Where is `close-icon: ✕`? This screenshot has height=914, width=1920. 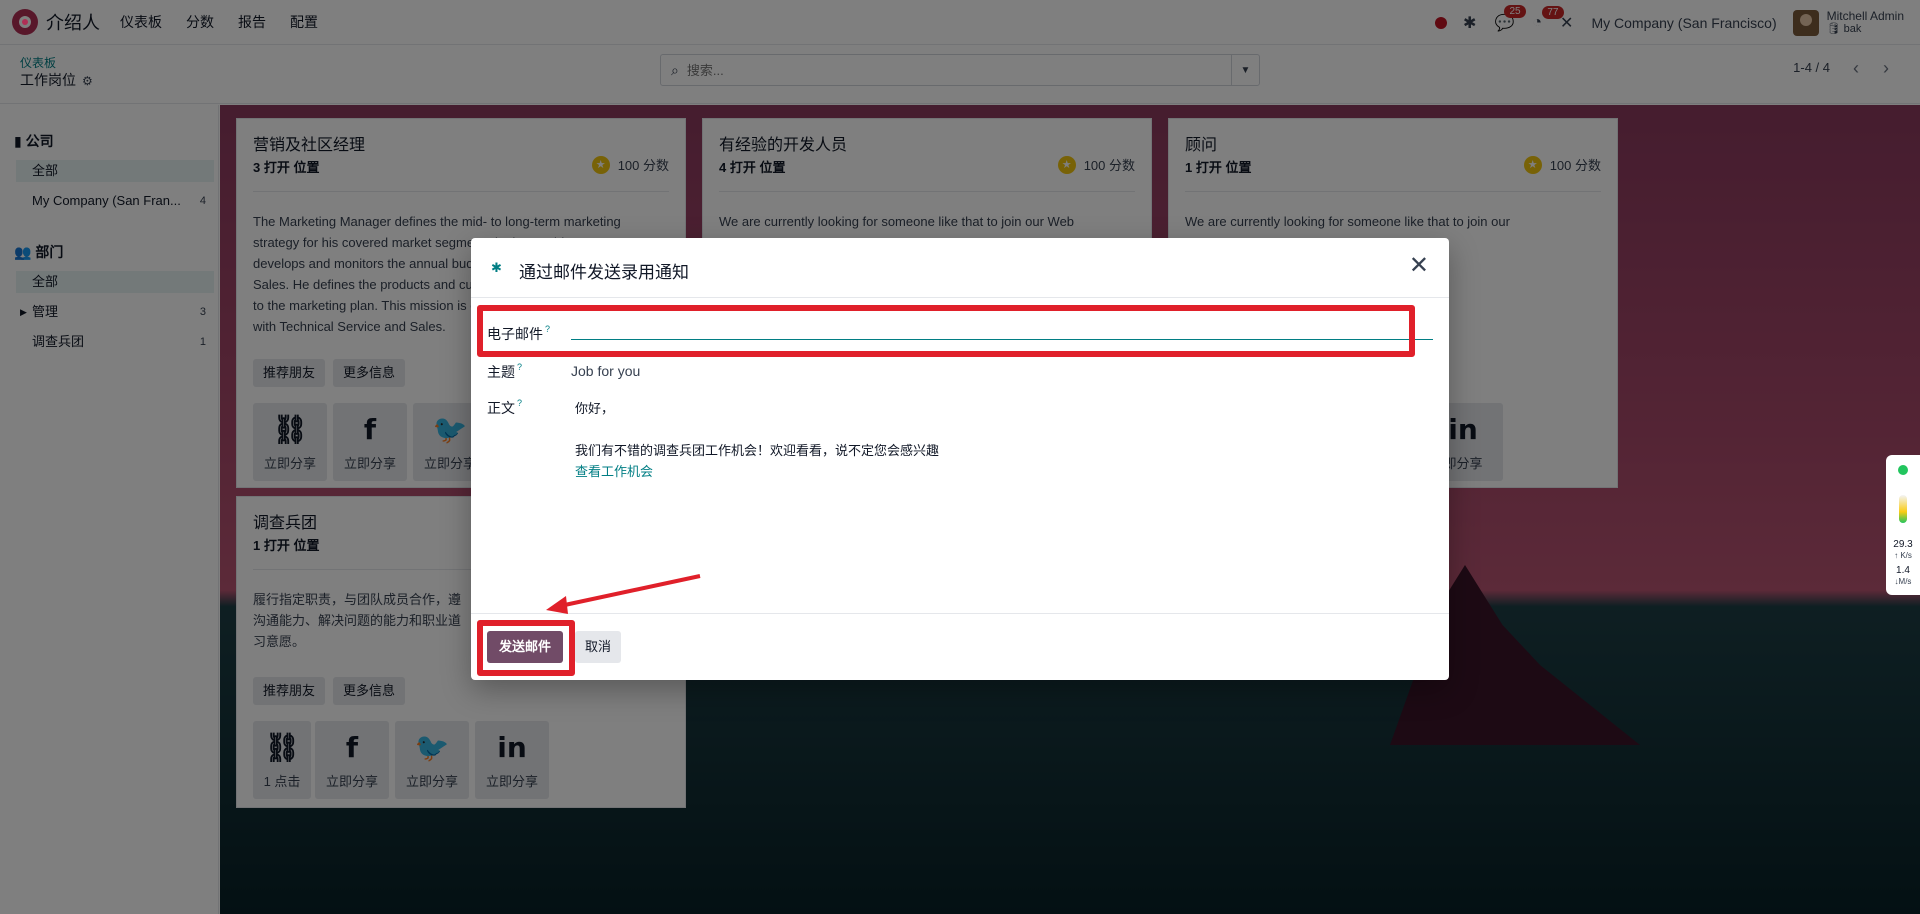 close-icon: ✕ is located at coordinates (1419, 266).